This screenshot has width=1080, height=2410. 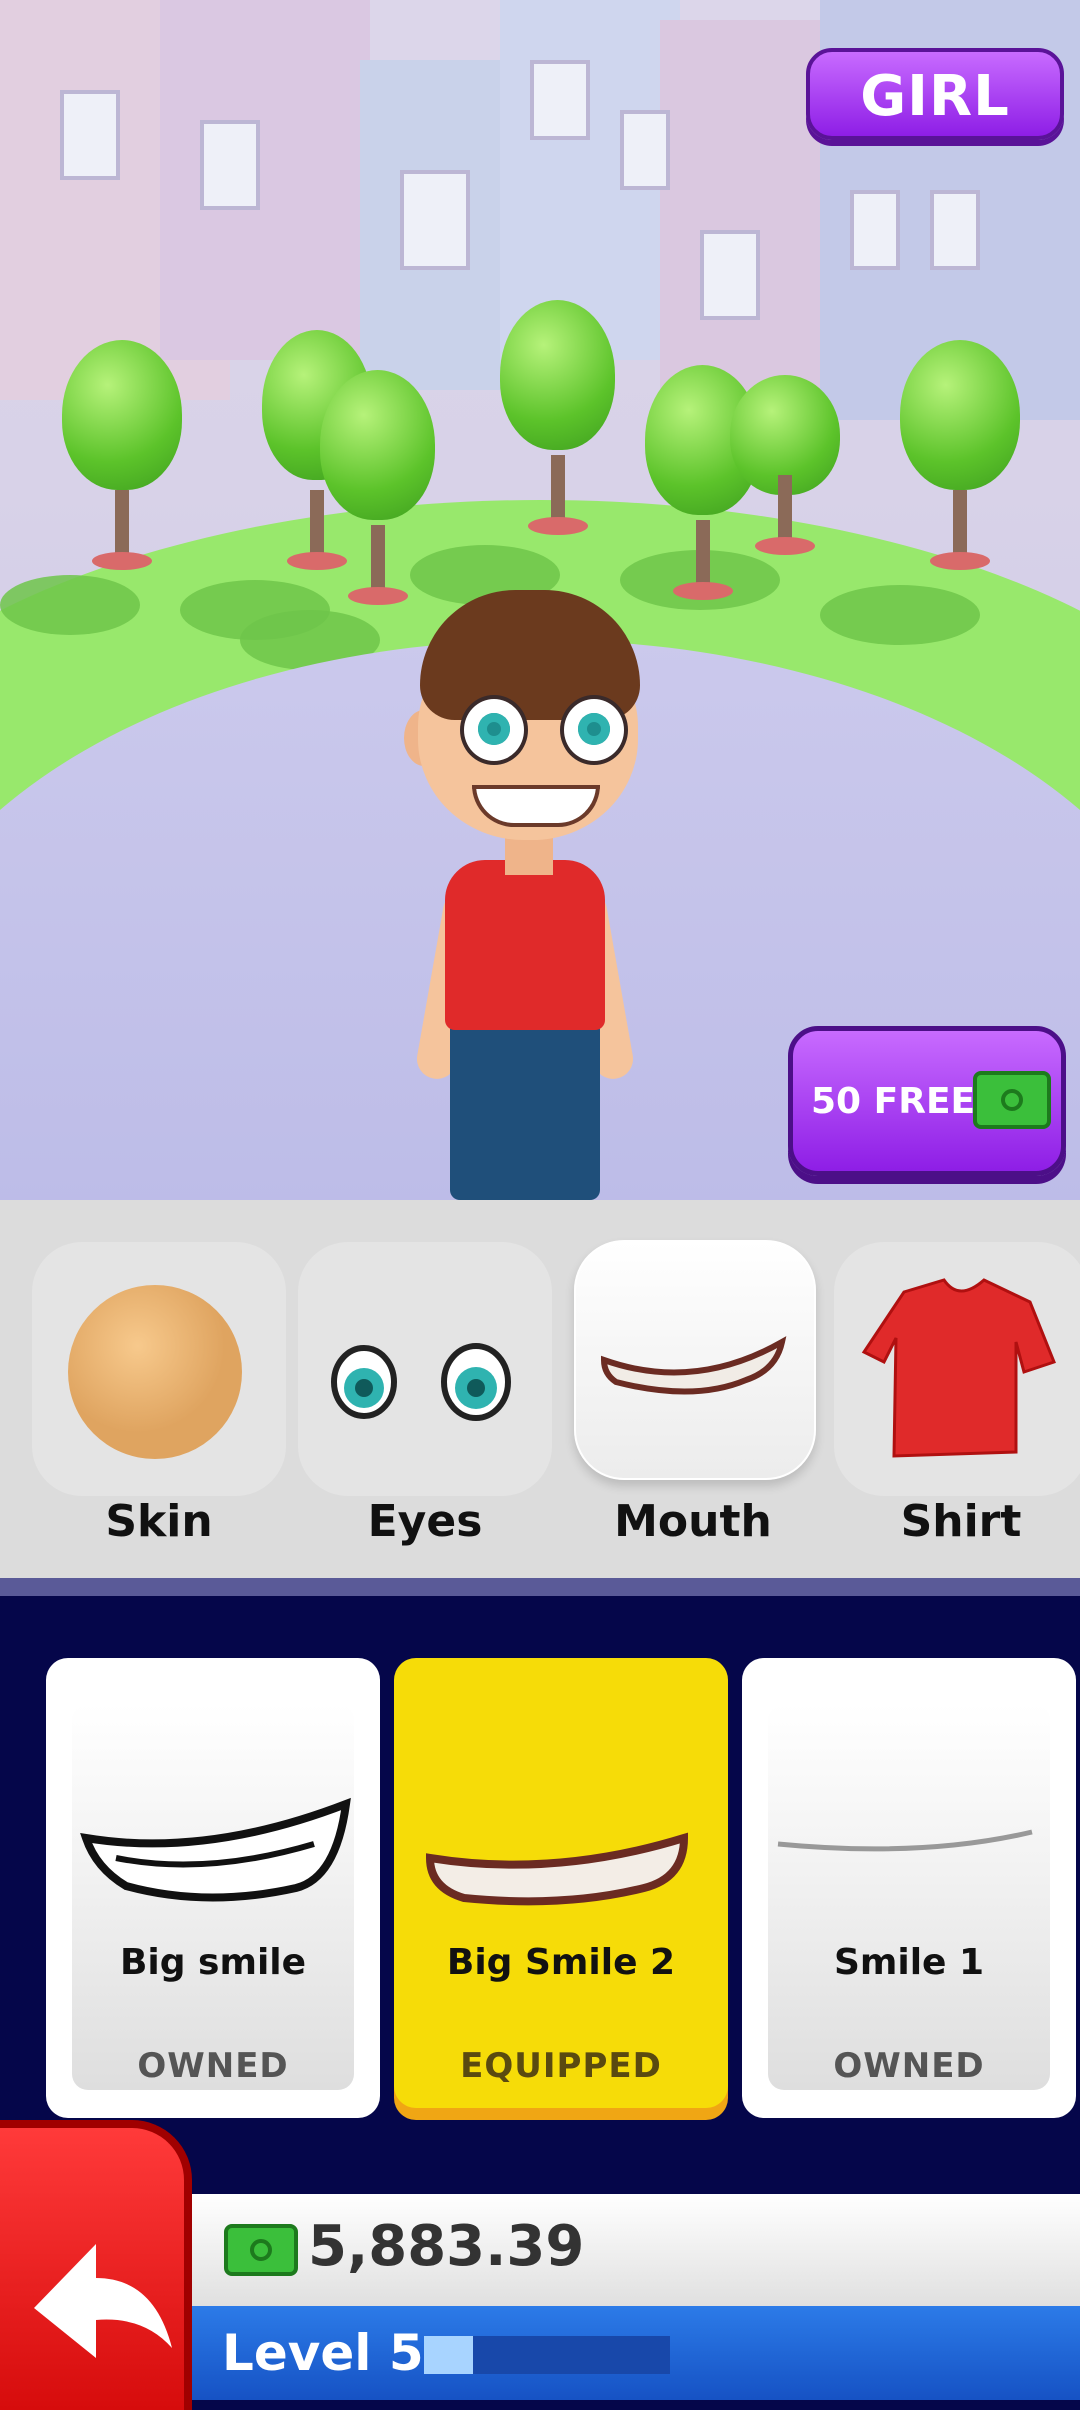 I want to click on free-cash-label: 50 FREE, so click(x=893, y=1101).